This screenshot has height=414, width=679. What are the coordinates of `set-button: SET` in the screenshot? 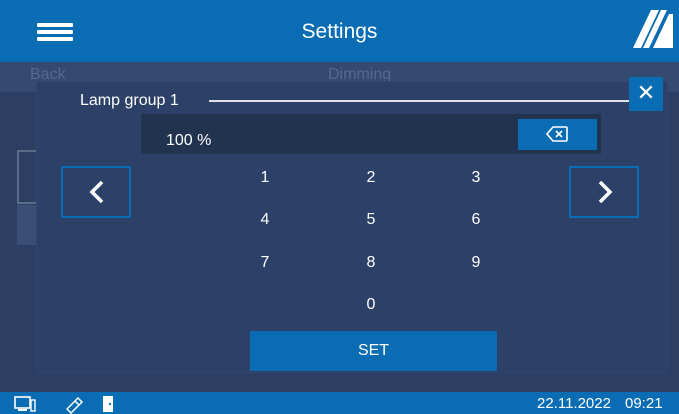 It's located at (373, 351).